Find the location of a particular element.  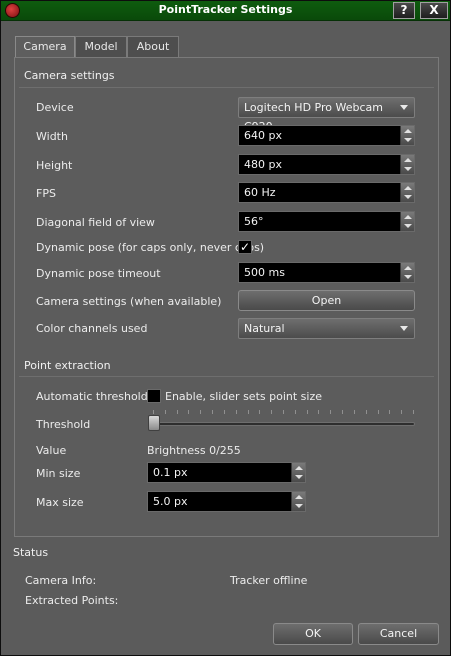

height-spinbox: 480 px is located at coordinates (326, 164).